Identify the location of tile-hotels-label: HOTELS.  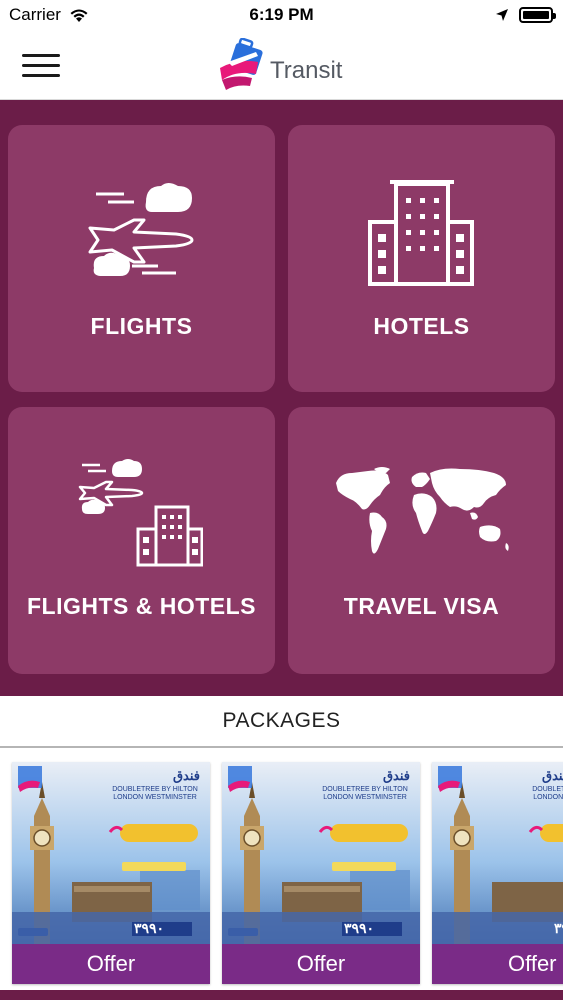
(421, 326).